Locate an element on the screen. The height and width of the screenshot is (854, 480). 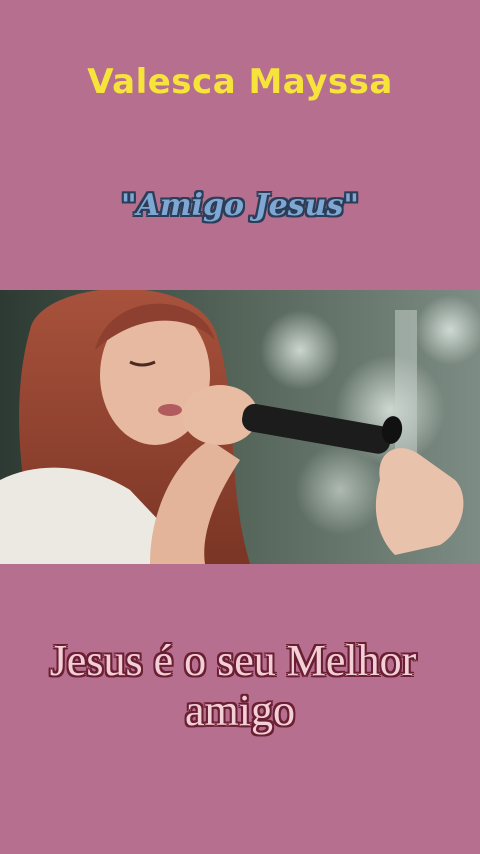
song-title: "Amigo Jesus" is located at coordinates (240, 205).